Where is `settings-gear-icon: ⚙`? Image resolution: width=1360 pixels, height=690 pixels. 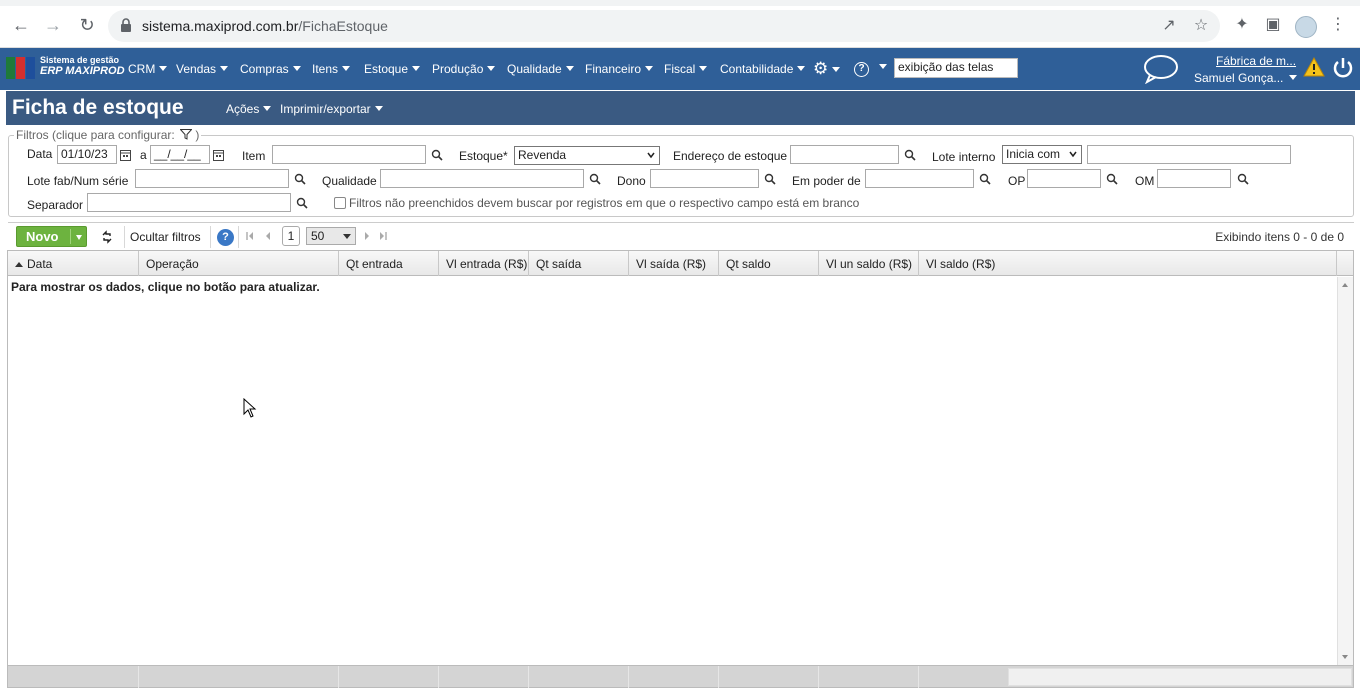
settings-gear-icon: ⚙ is located at coordinates (827, 69).